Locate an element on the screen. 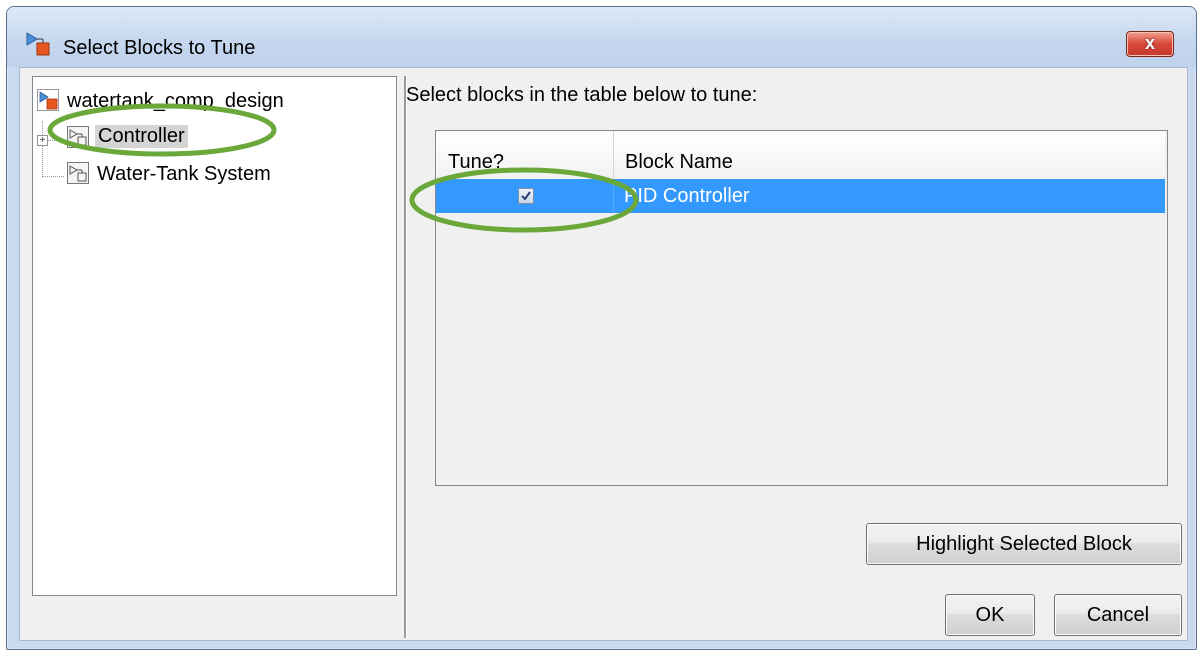  table-header: Tune? Block Name is located at coordinates (800, 155).